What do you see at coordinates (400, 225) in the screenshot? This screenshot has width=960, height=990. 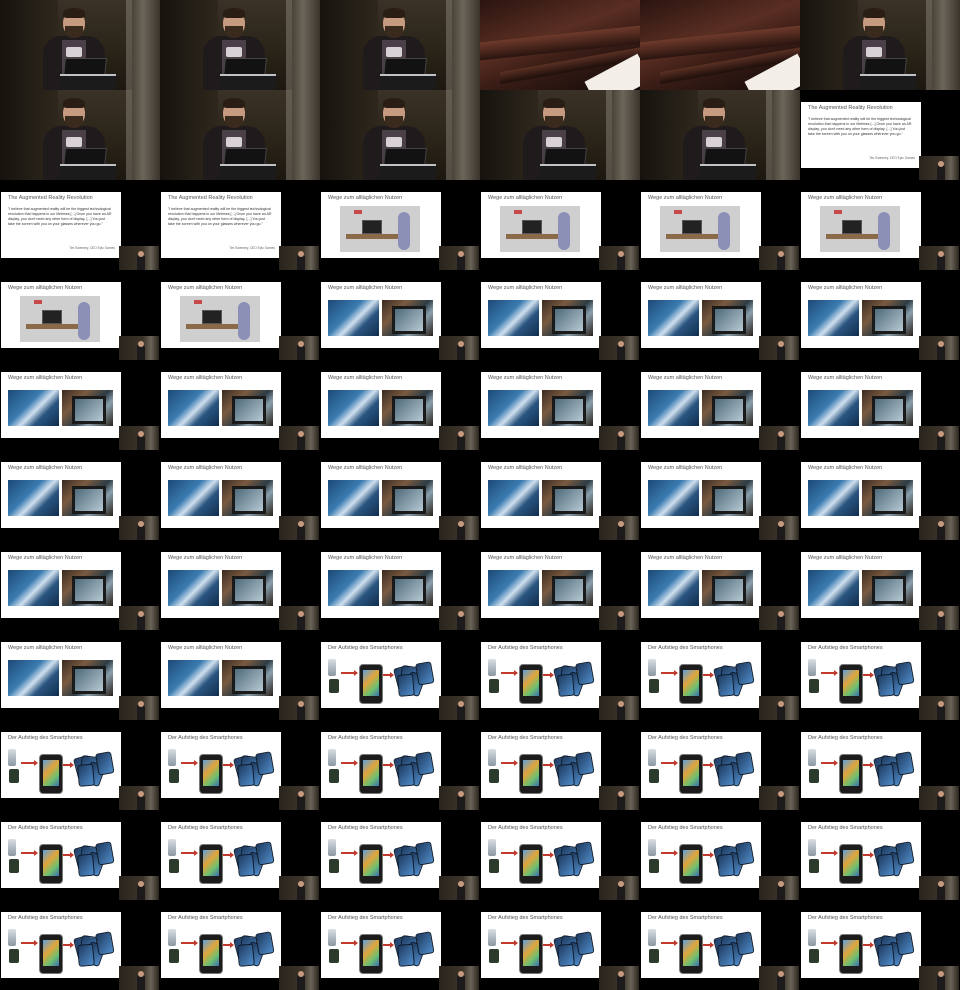 I see `frame-room: Wege zum alltäglichen Nutzen` at bounding box center [400, 225].